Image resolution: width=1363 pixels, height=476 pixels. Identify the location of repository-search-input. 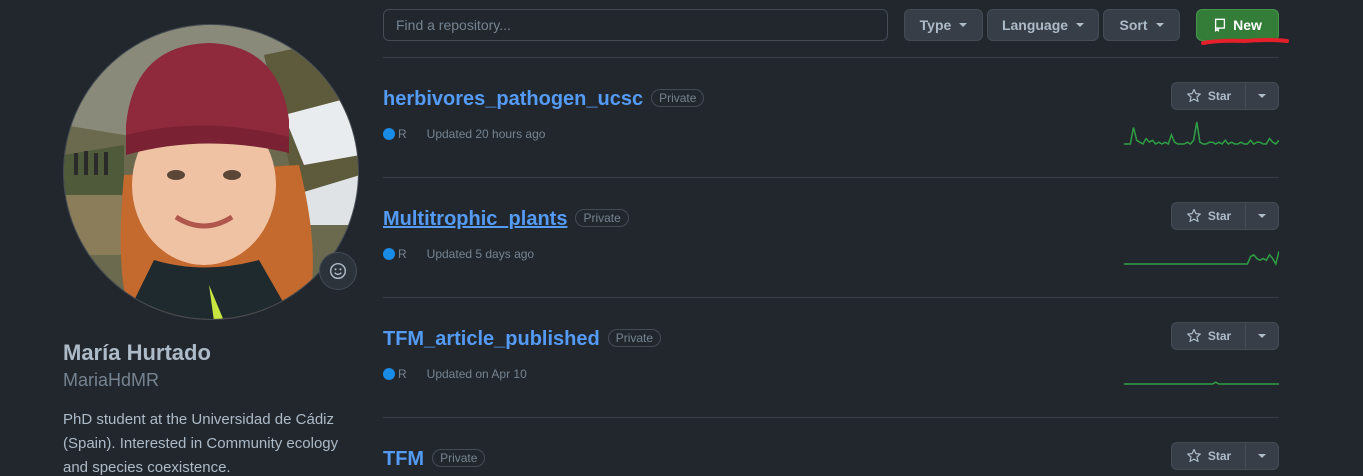
(635, 25).